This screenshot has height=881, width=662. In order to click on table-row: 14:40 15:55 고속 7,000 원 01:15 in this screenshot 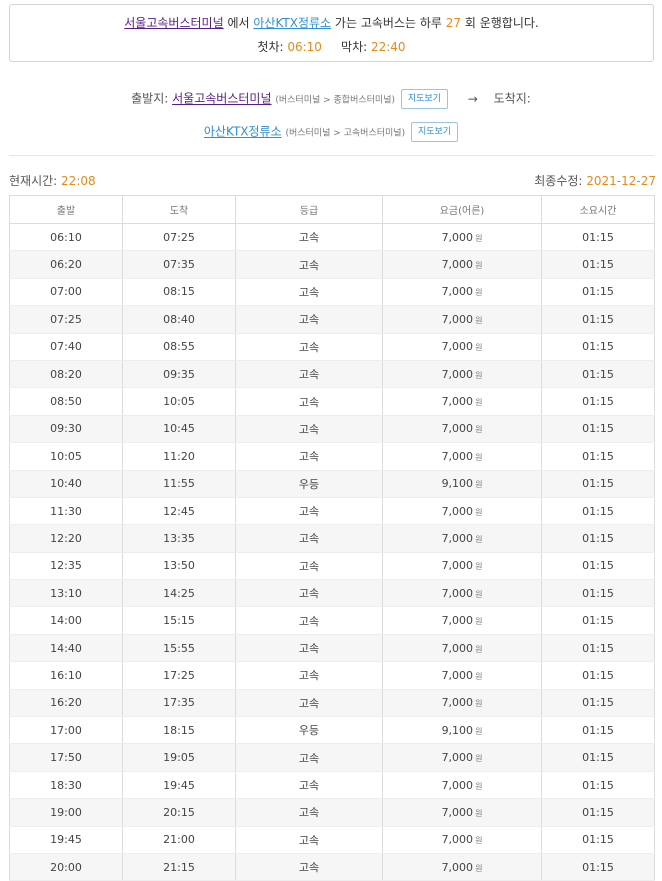, I will do `click(332, 648)`.